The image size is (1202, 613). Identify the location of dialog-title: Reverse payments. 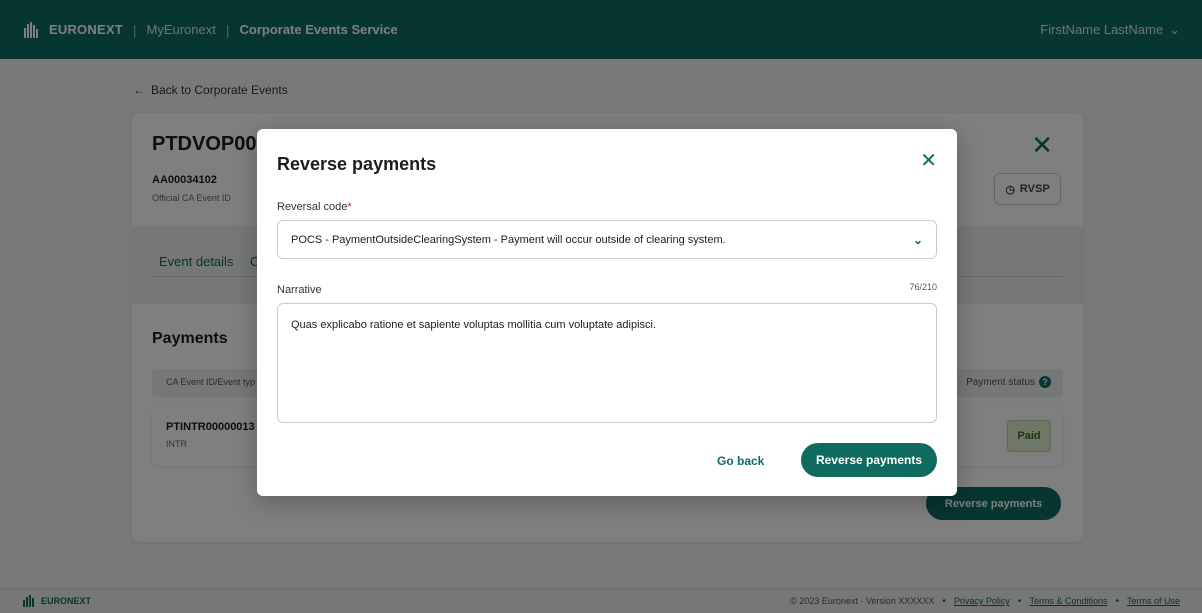
(357, 164).